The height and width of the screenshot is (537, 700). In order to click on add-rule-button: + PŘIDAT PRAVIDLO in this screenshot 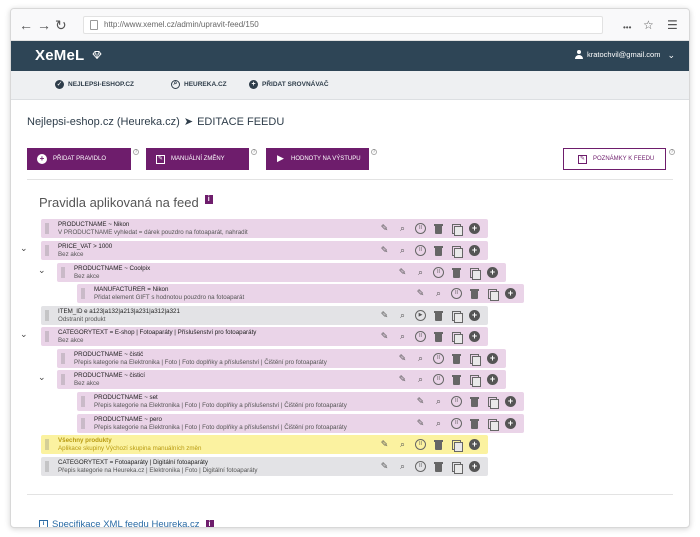, I will do `click(79, 159)`.